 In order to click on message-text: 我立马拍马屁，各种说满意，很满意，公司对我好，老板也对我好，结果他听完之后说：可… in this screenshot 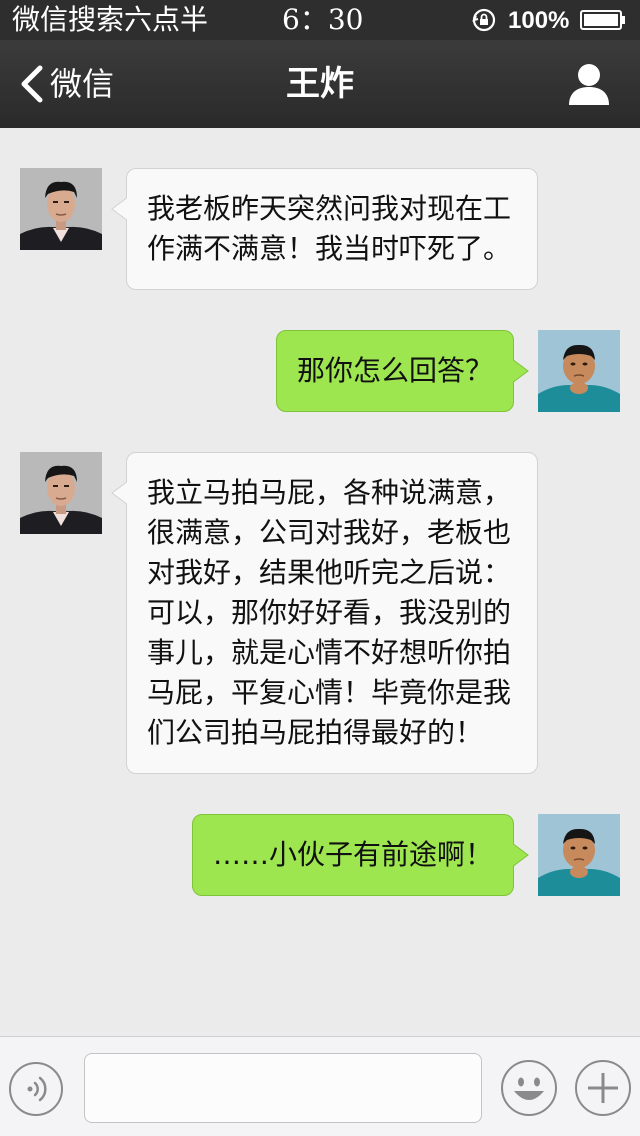, I will do `click(329, 612)`.